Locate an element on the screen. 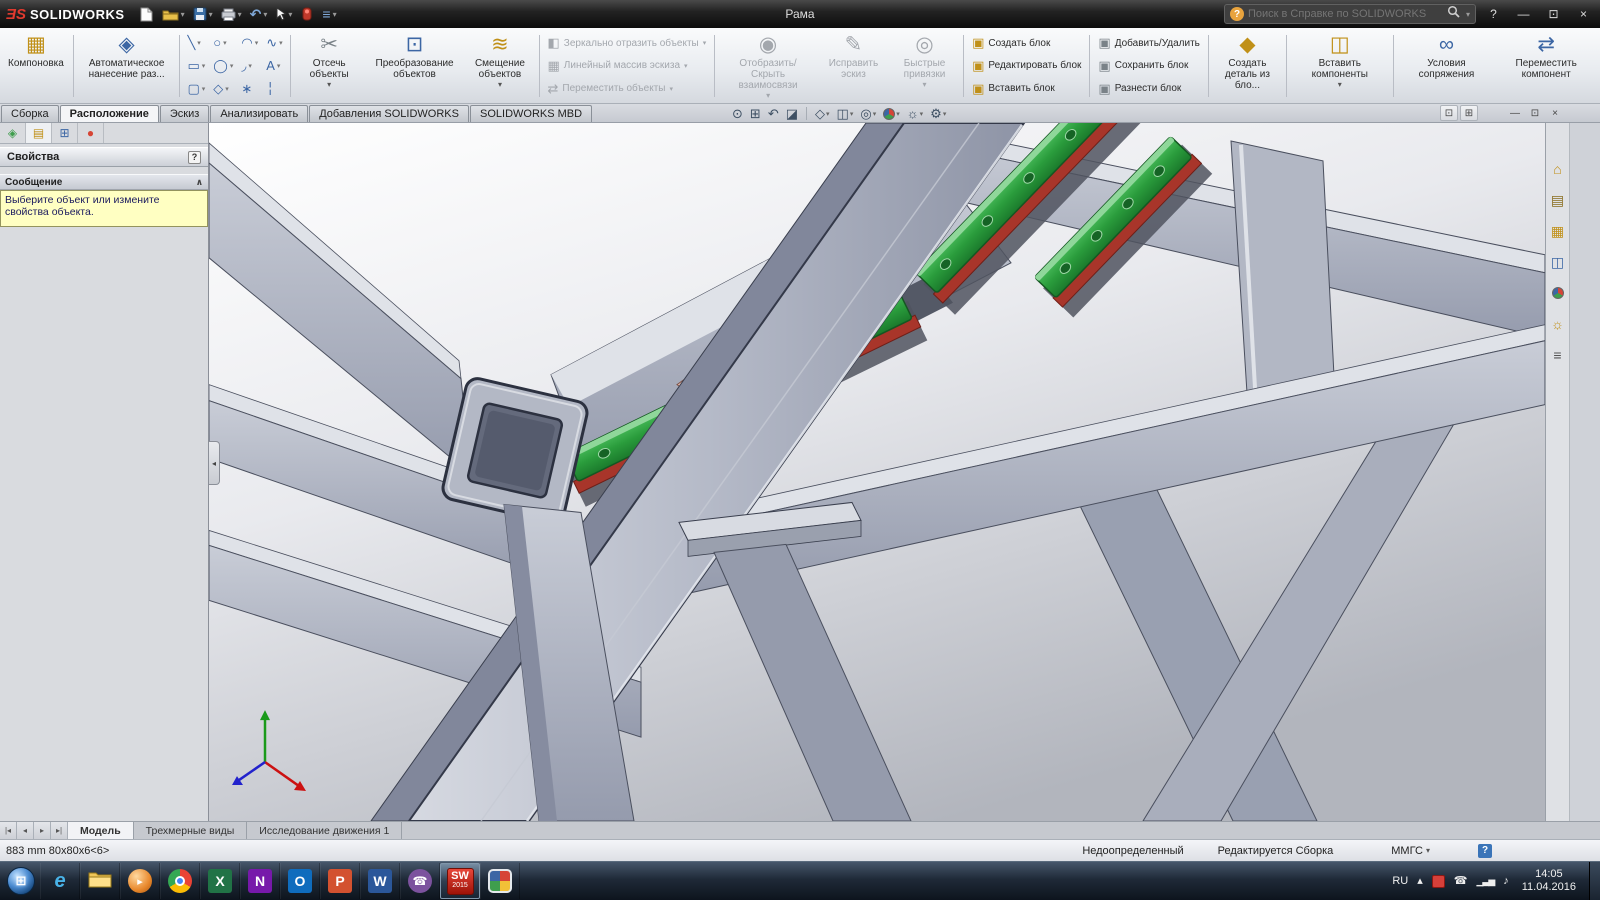  move-component-button: ⇄ Переместить компонент is located at coordinates (1546, 66).